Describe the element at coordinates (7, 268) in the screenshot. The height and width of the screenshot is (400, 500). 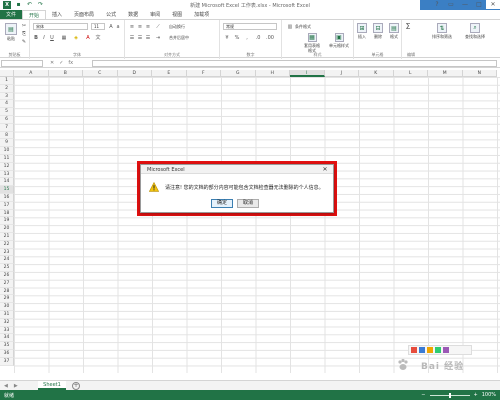
I see `row-header: 25` at that location.